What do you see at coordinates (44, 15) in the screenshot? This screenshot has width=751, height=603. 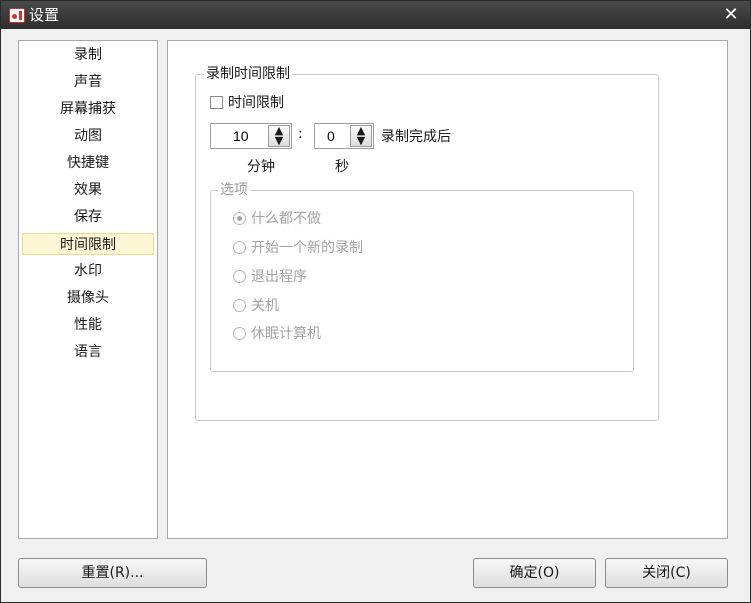 I see `window-title: 设置` at bounding box center [44, 15].